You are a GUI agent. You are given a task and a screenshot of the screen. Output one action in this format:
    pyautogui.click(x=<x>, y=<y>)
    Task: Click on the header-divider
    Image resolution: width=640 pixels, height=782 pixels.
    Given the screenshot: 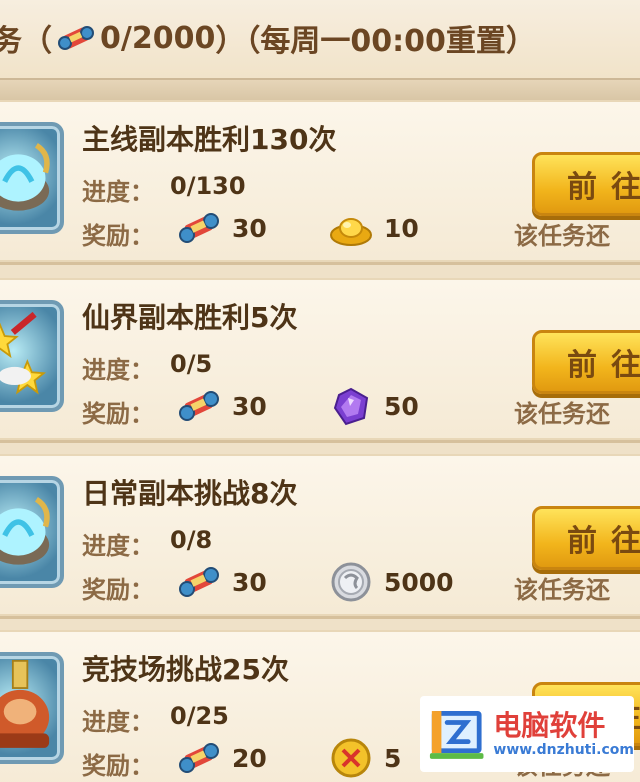 What is the action you would take?
    pyautogui.click(x=320, y=89)
    